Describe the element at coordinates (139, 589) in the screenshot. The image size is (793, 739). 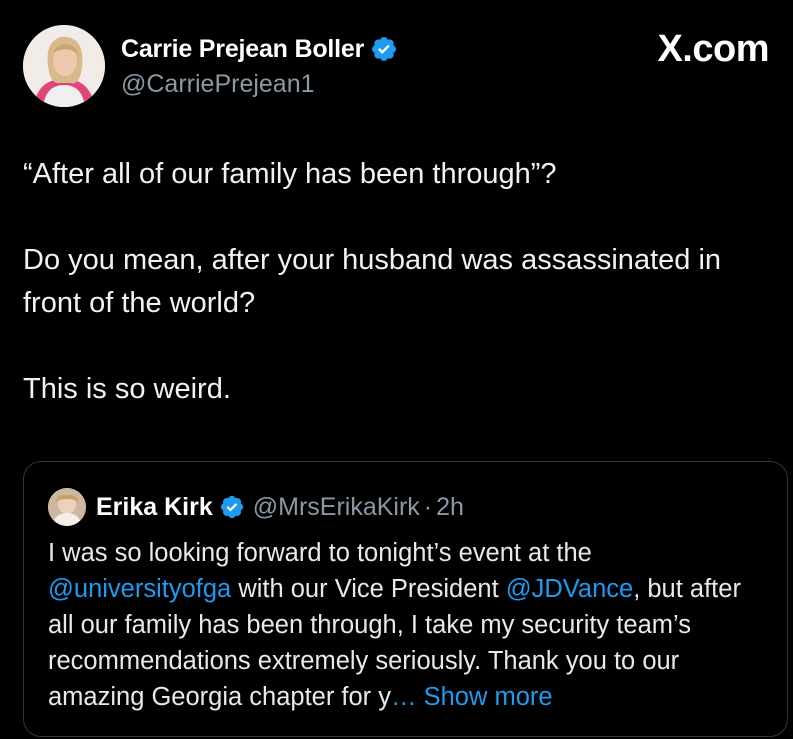
I see `mention-link-universityofga: @universityofga` at that location.